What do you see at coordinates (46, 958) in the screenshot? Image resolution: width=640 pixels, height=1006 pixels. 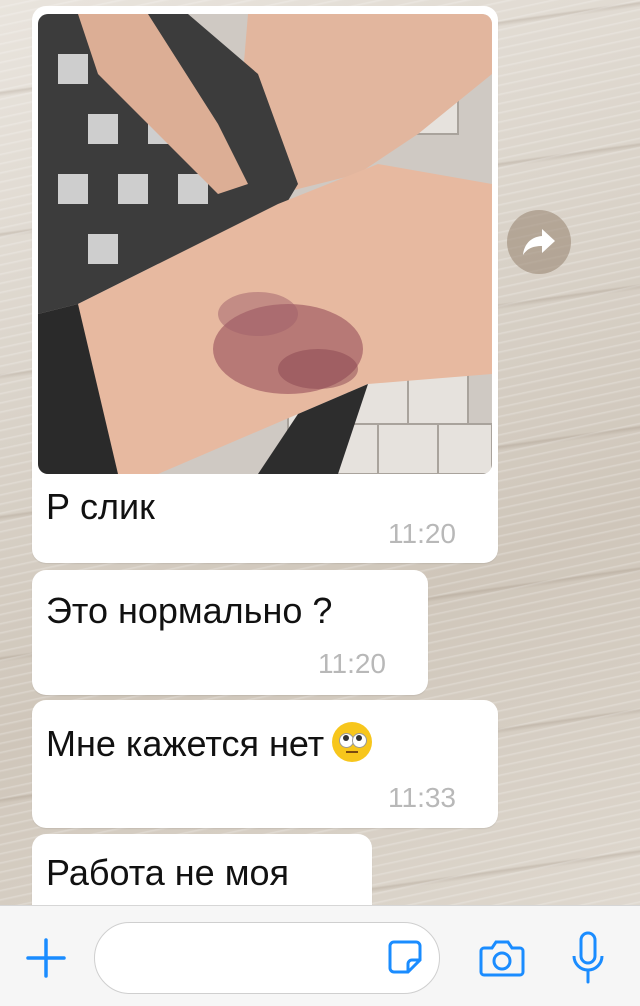 I see `plus-icon` at bounding box center [46, 958].